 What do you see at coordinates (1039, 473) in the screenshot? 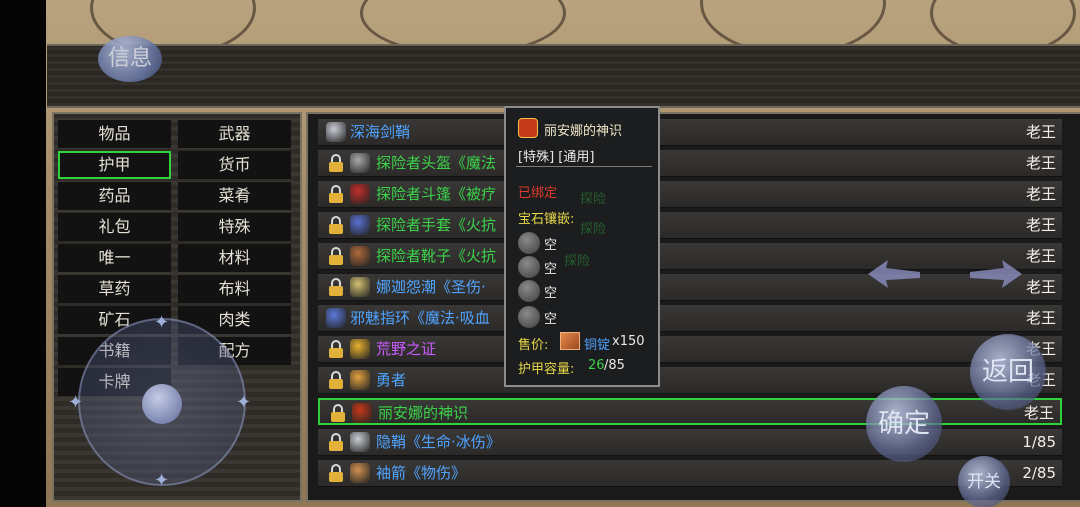
I see `item-owner: 2/85` at bounding box center [1039, 473].